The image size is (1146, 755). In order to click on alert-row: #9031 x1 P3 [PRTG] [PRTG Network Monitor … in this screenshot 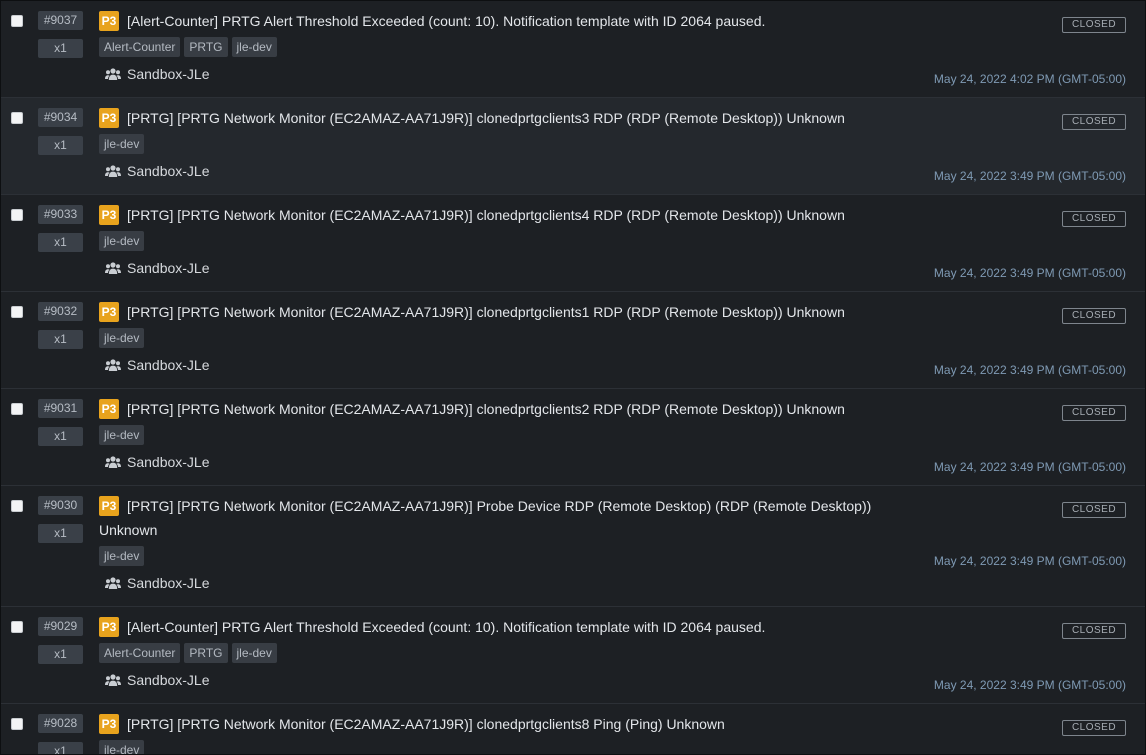, I will do `click(573, 437)`.